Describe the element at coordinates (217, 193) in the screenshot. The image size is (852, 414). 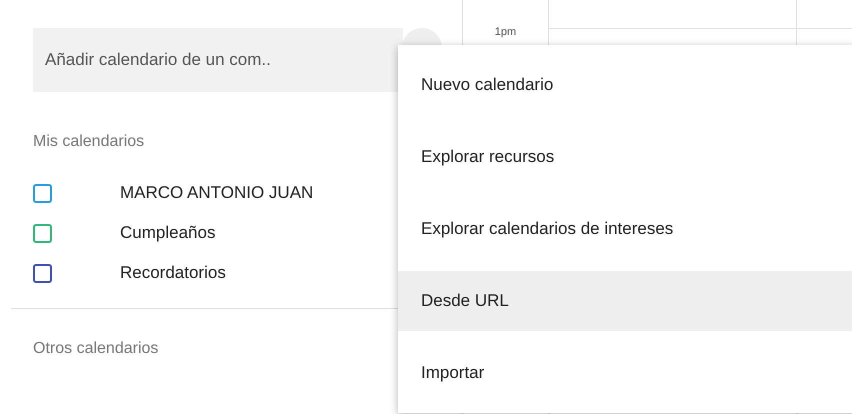
I see `calendar-name: MARCO ANTONIO JUAN` at that location.